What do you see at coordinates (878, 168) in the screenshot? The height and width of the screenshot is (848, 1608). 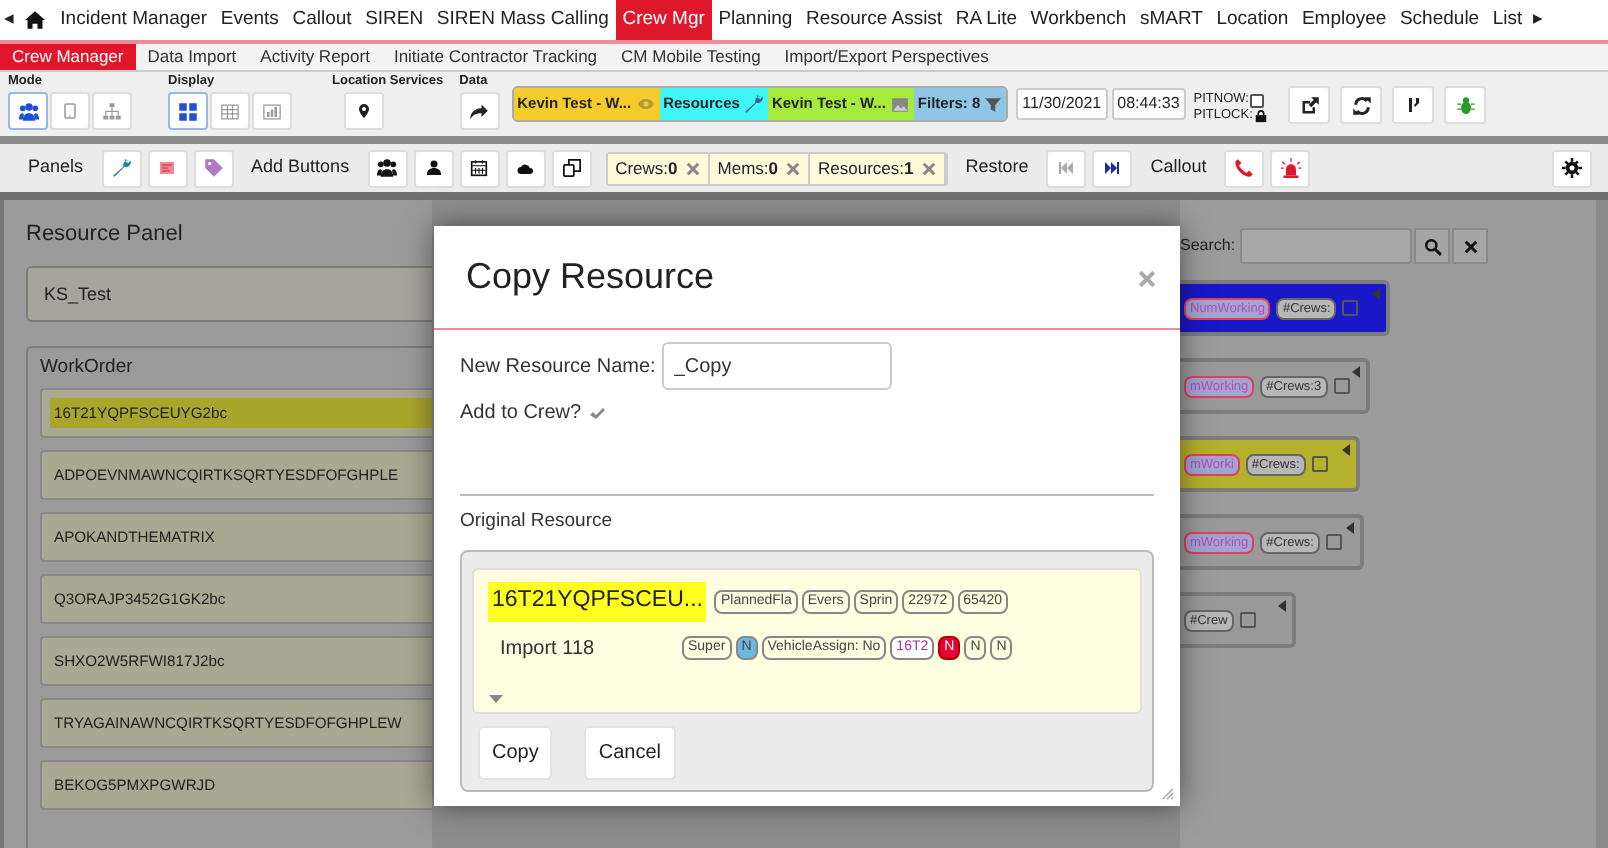 I see `counter-chip: Resources:1` at bounding box center [878, 168].